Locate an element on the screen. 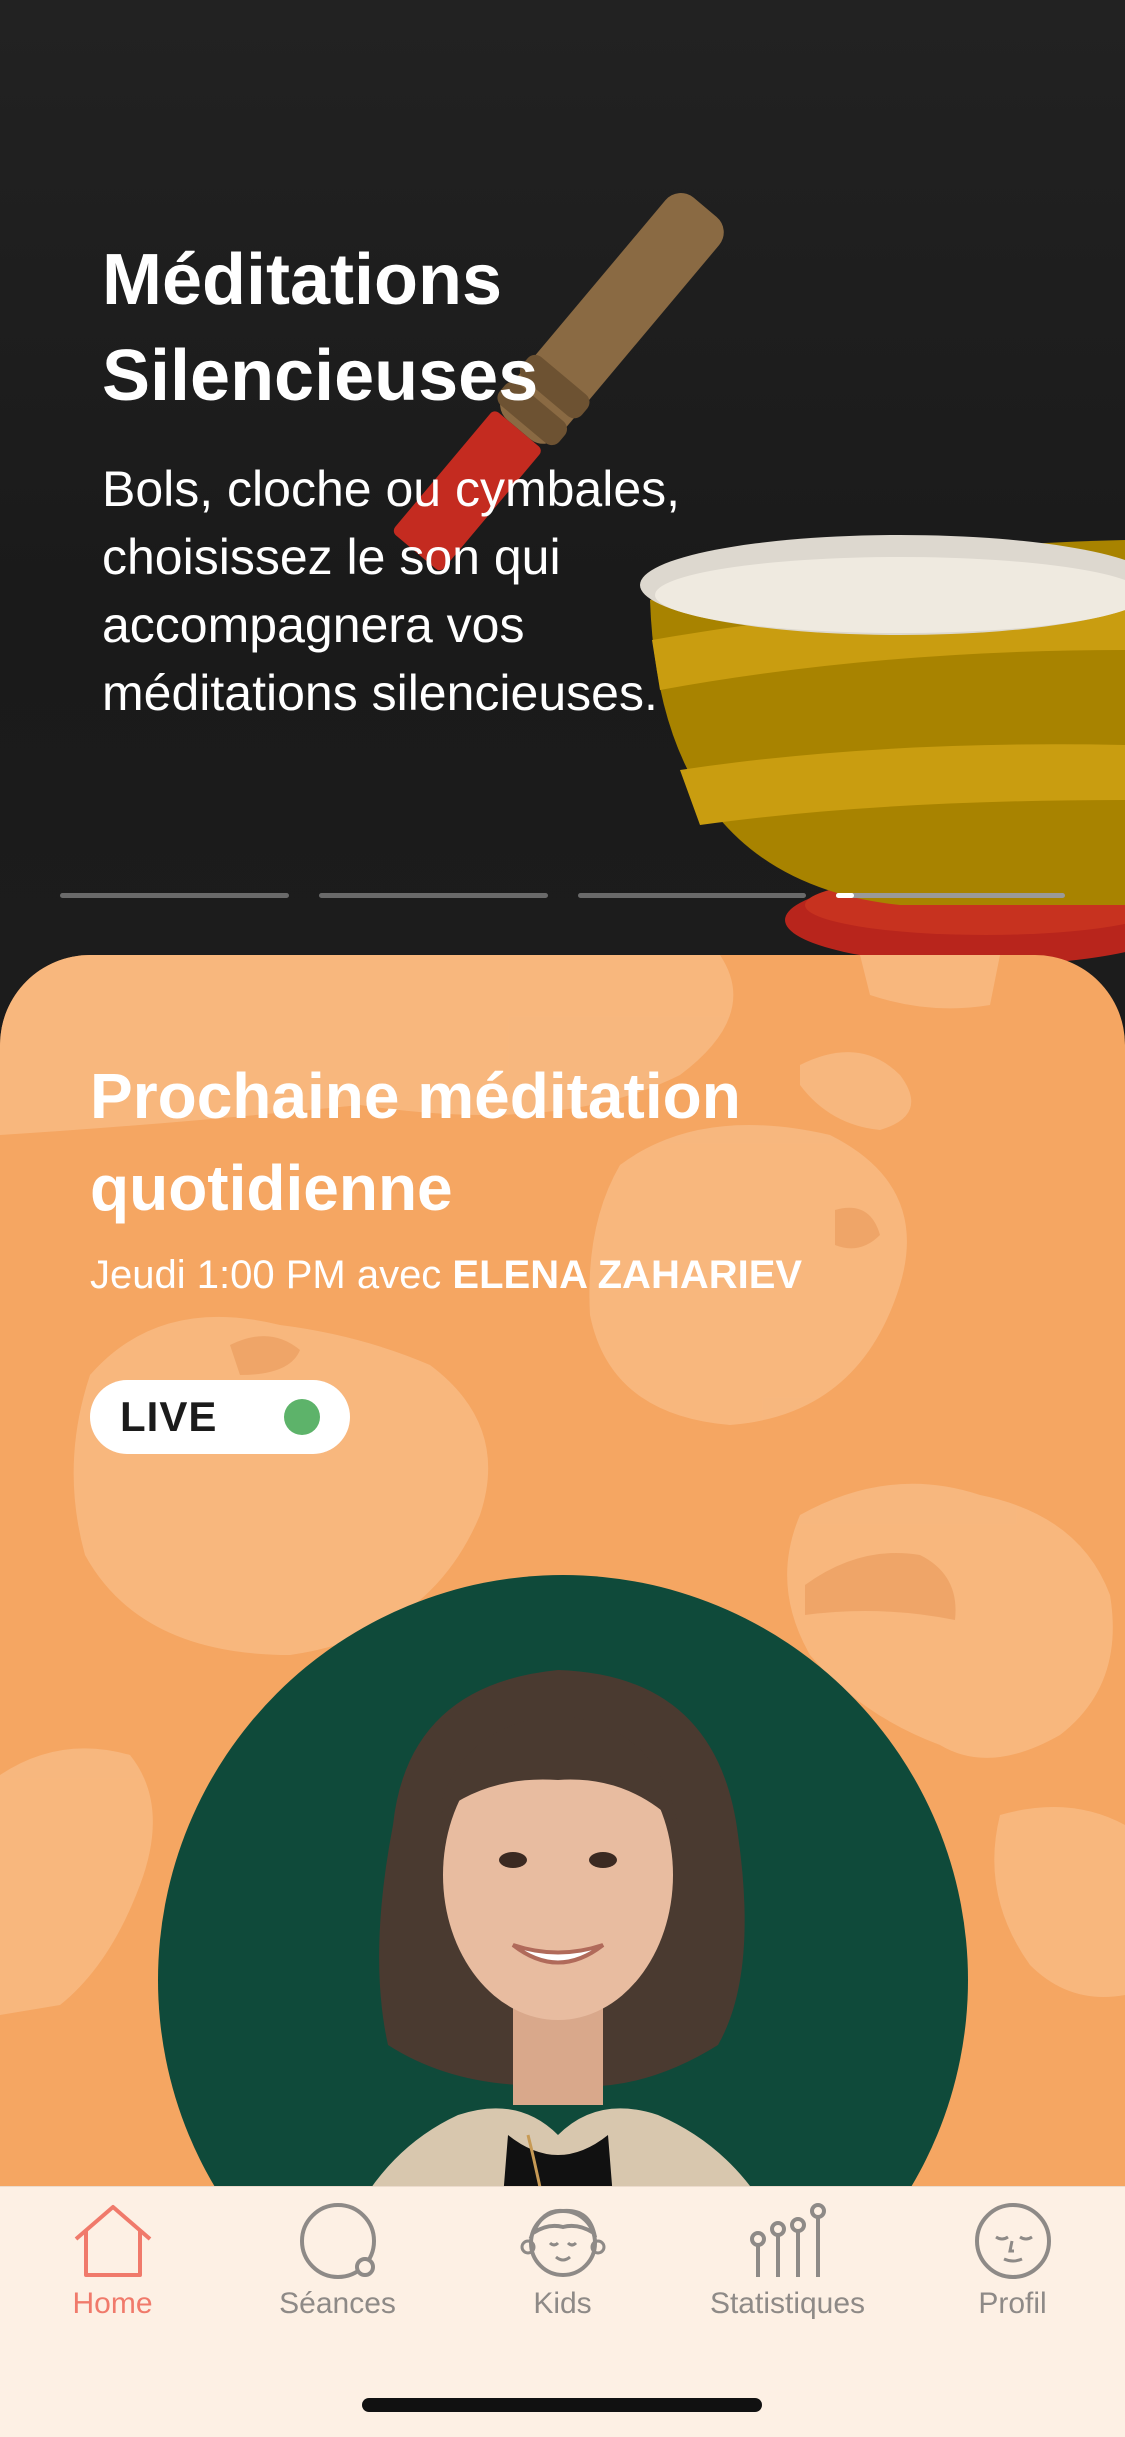  live-label: LIVE is located at coordinates (169, 1416).